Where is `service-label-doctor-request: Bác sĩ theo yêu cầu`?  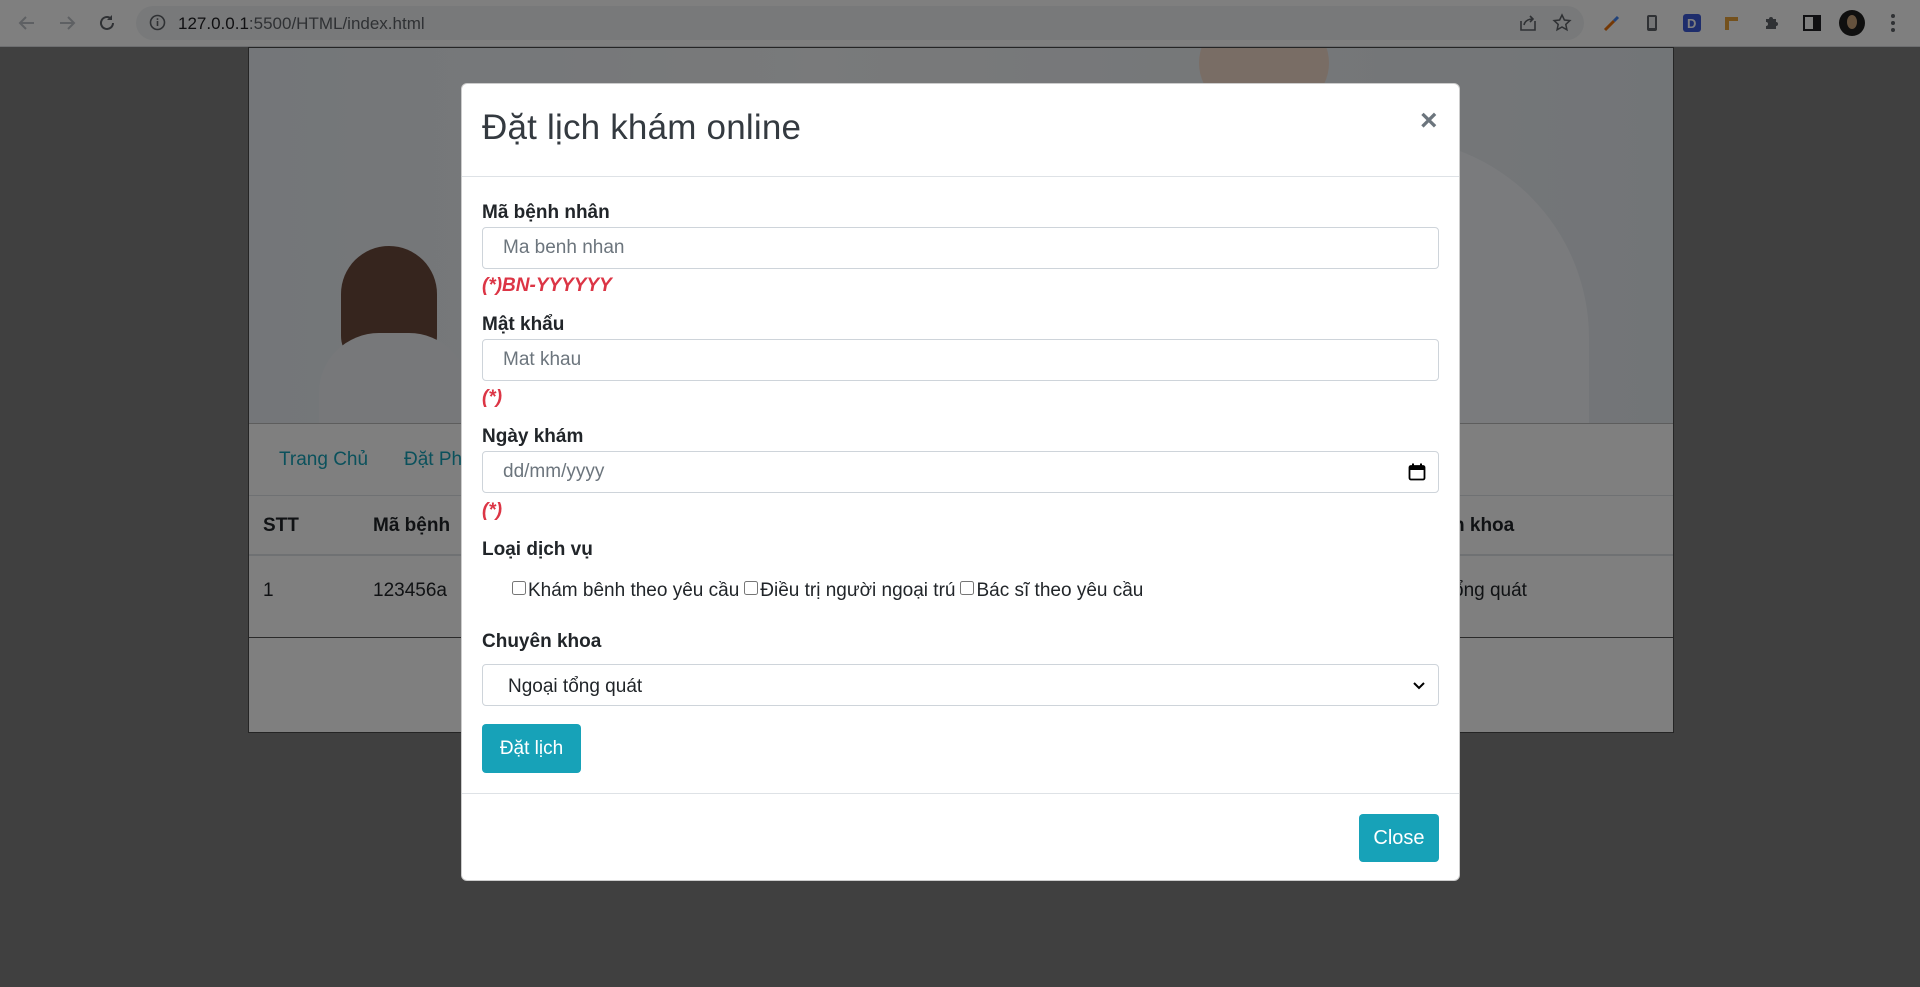
service-label-doctor-request: Bác sĩ theo yêu cầu is located at coordinates (1059, 591).